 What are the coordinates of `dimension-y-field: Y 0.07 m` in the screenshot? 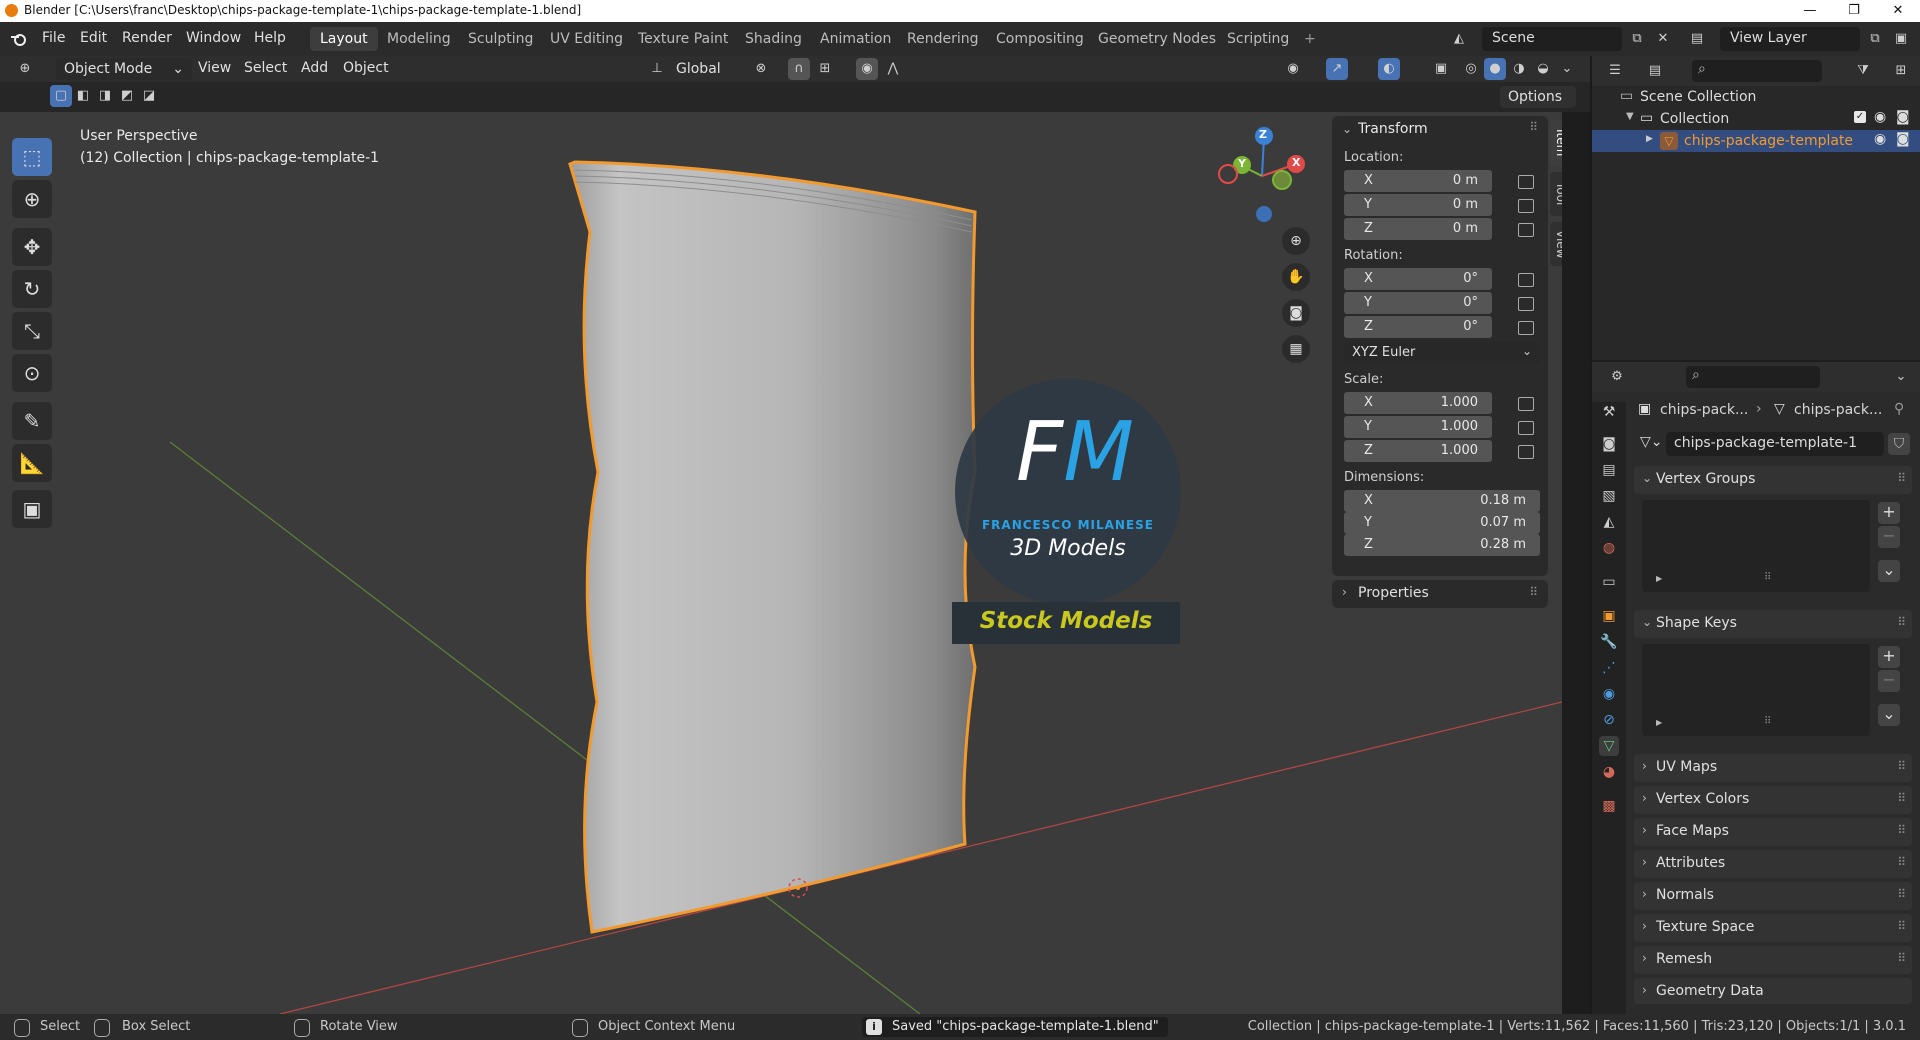 It's located at (1442, 523).